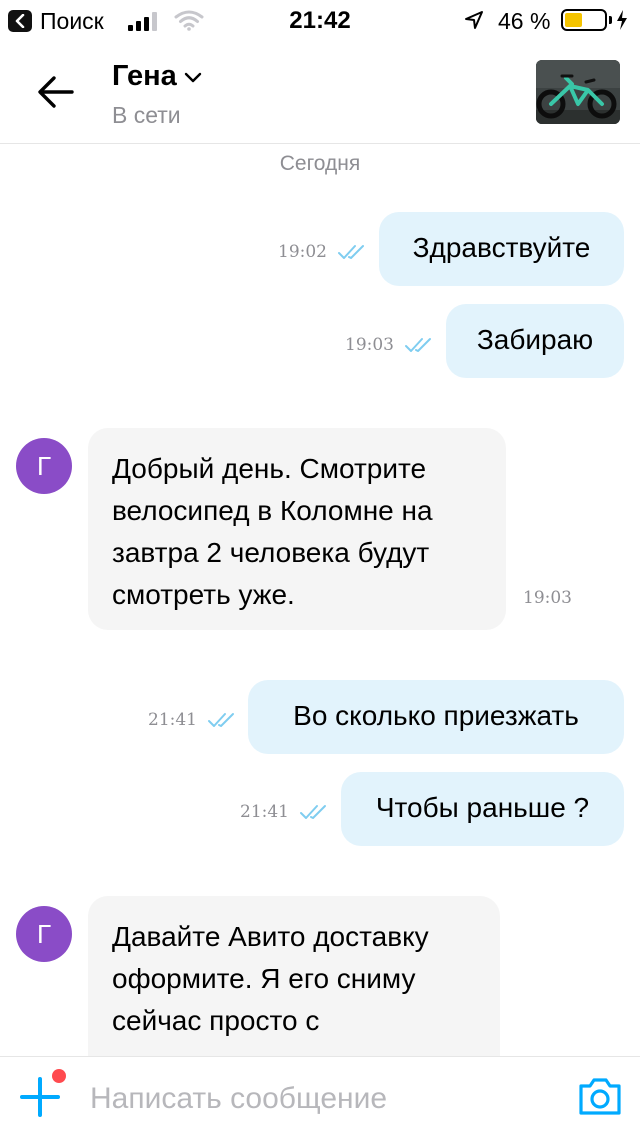 The image size is (640, 1136). Describe the element at coordinates (302, 252) in the screenshot. I see `message-time: 19:02` at that location.